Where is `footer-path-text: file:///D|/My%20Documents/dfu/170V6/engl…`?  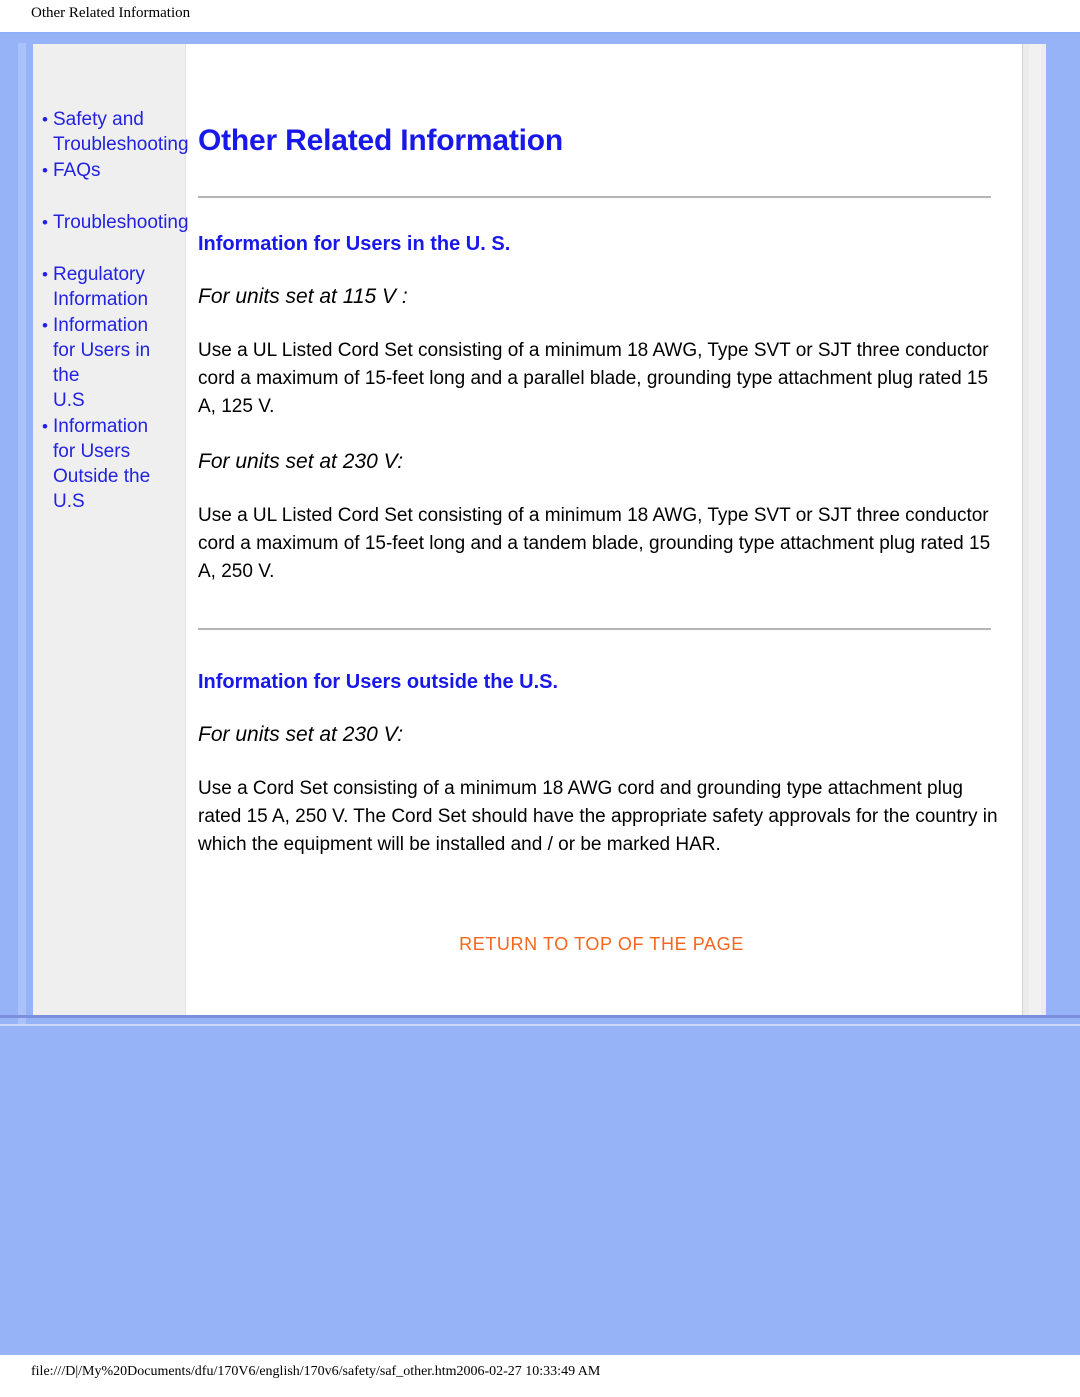 footer-path-text: file:///D|/My%20Documents/dfu/170V6/engl… is located at coordinates (316, 1371).